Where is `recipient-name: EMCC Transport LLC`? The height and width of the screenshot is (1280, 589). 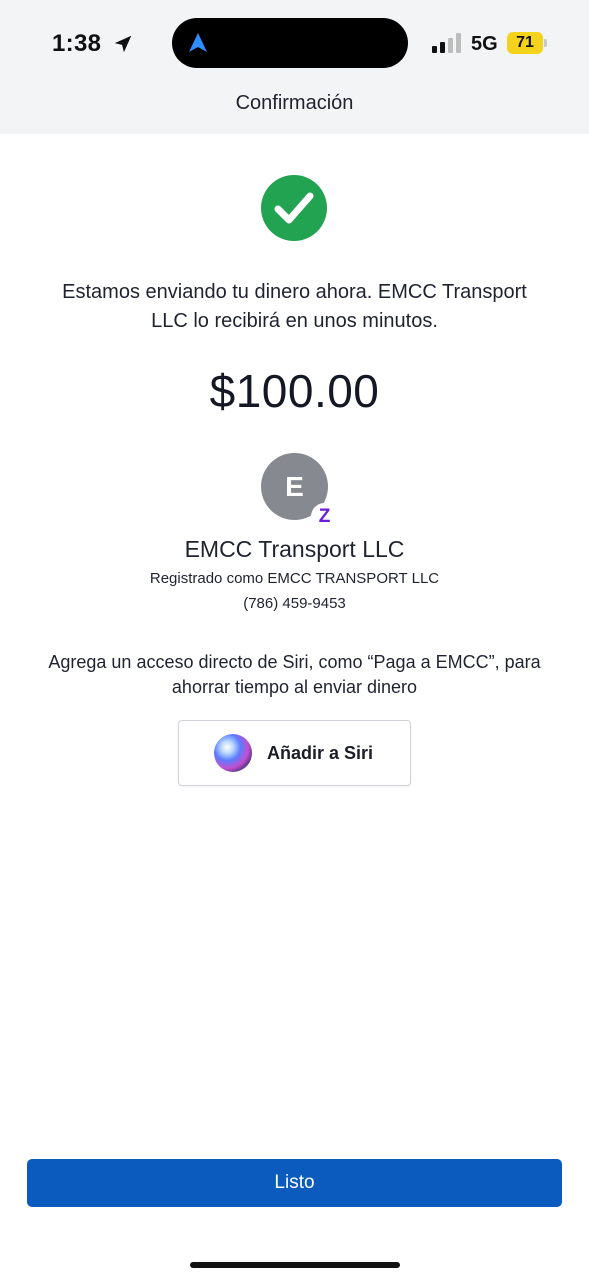
recipient-name: EMCC Transport LLC is located at coordinates (294, 549).